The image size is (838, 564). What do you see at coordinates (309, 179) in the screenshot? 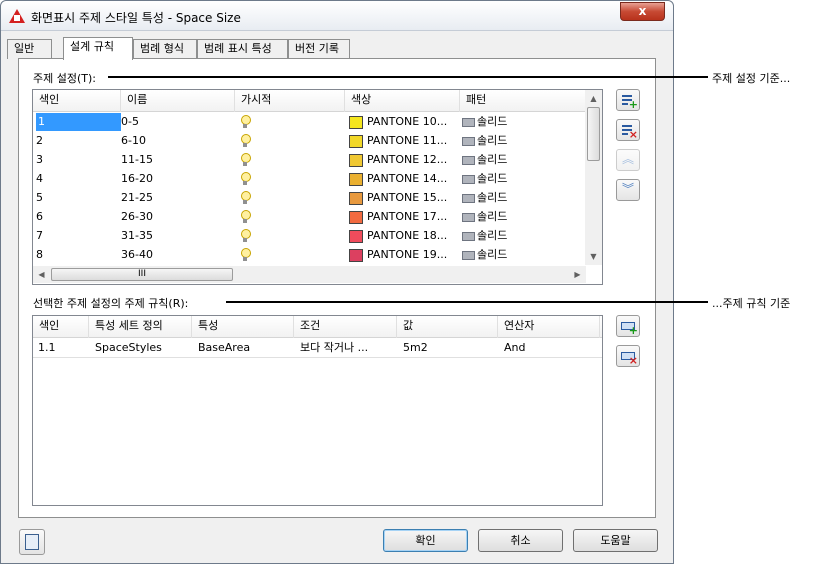
I see `list-item: 4 16-20 PANTONE 14... 솔리드` at bounding box center [309, 179].